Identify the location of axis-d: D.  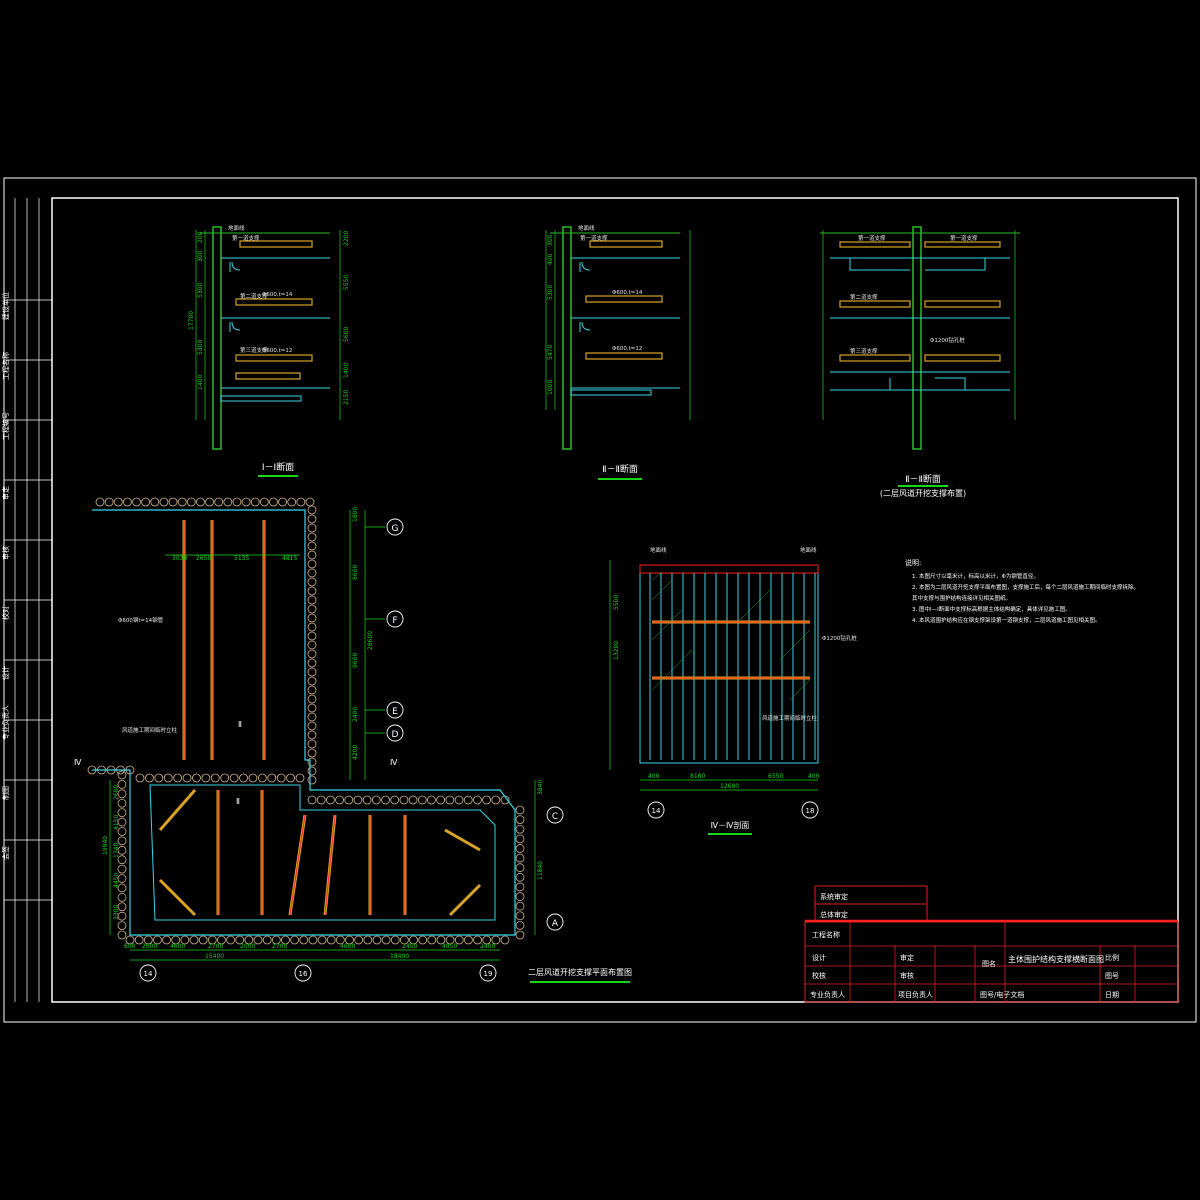
(395, 735).